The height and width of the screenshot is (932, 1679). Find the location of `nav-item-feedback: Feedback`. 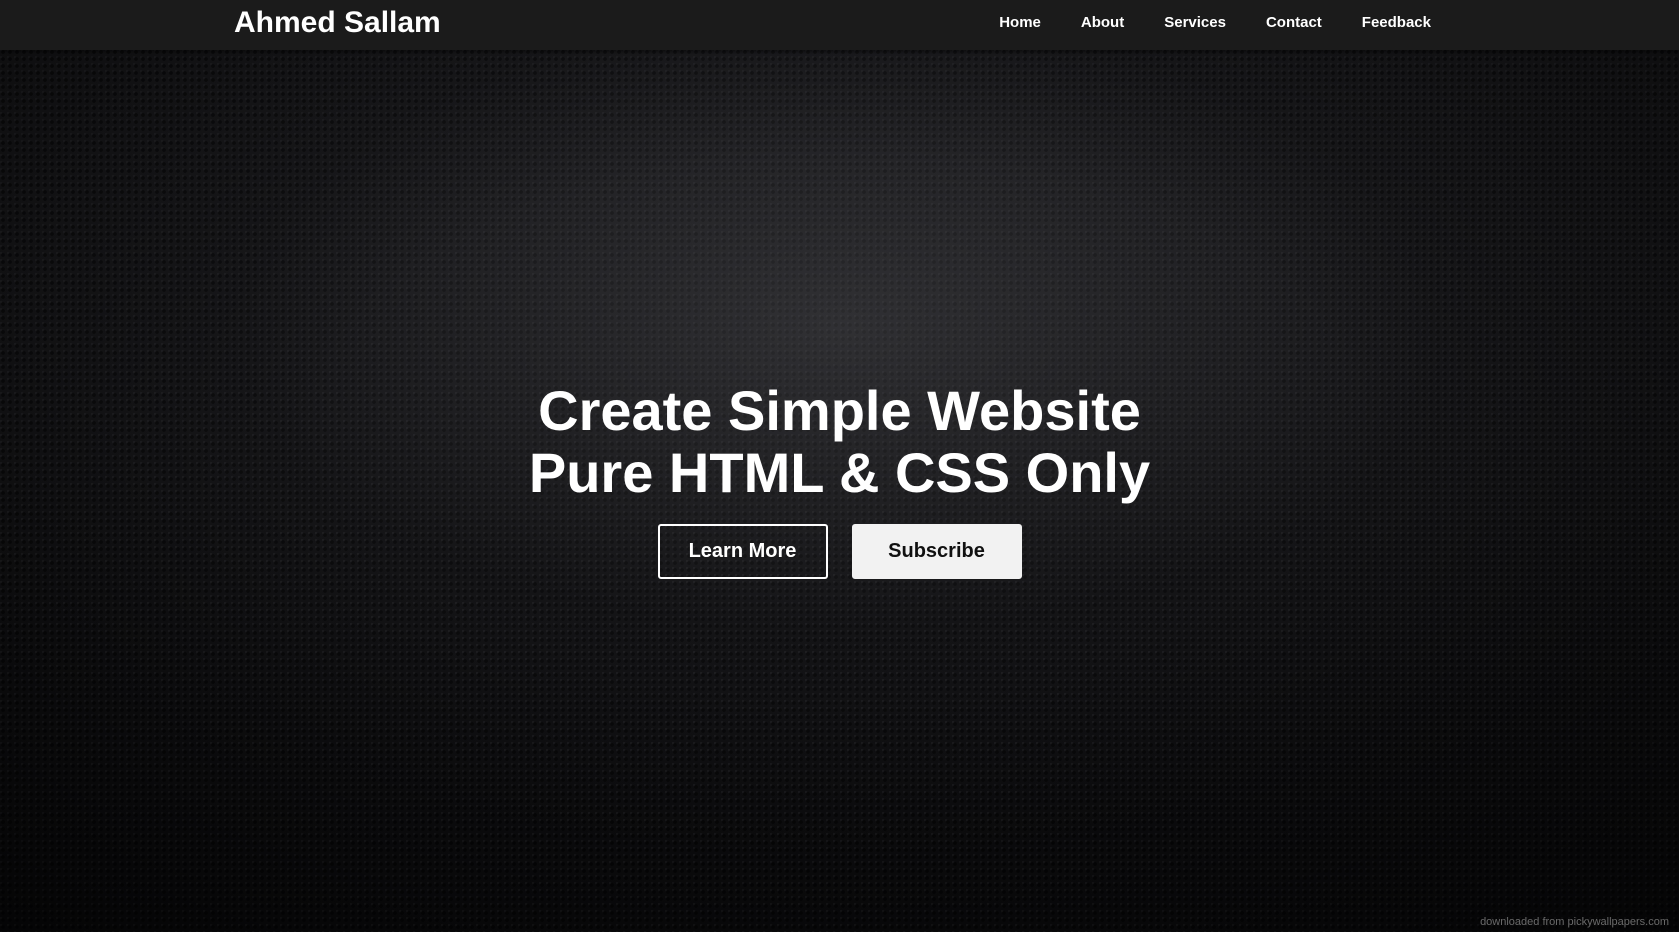

nav-item-feedback: Feedback is located at coordinates (1396, 23).